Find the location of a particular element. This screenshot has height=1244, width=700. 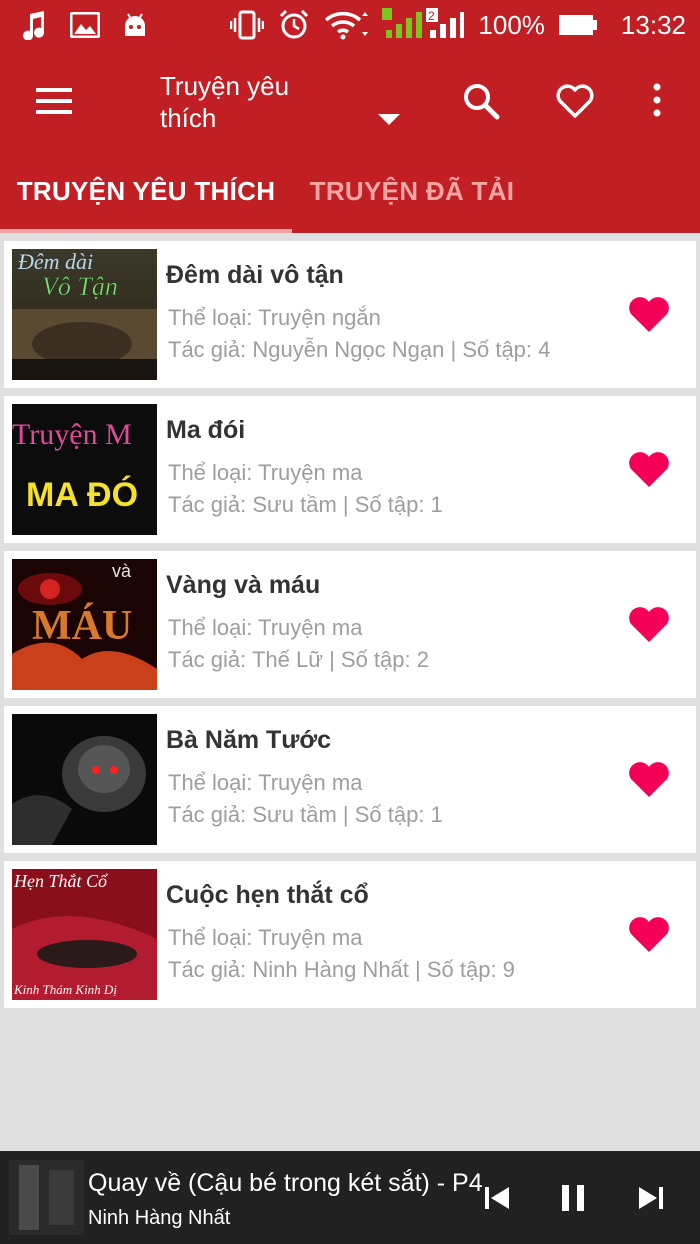

story-genre: Thể loại: Truyện ngắn is located at coordinates (274, 317).